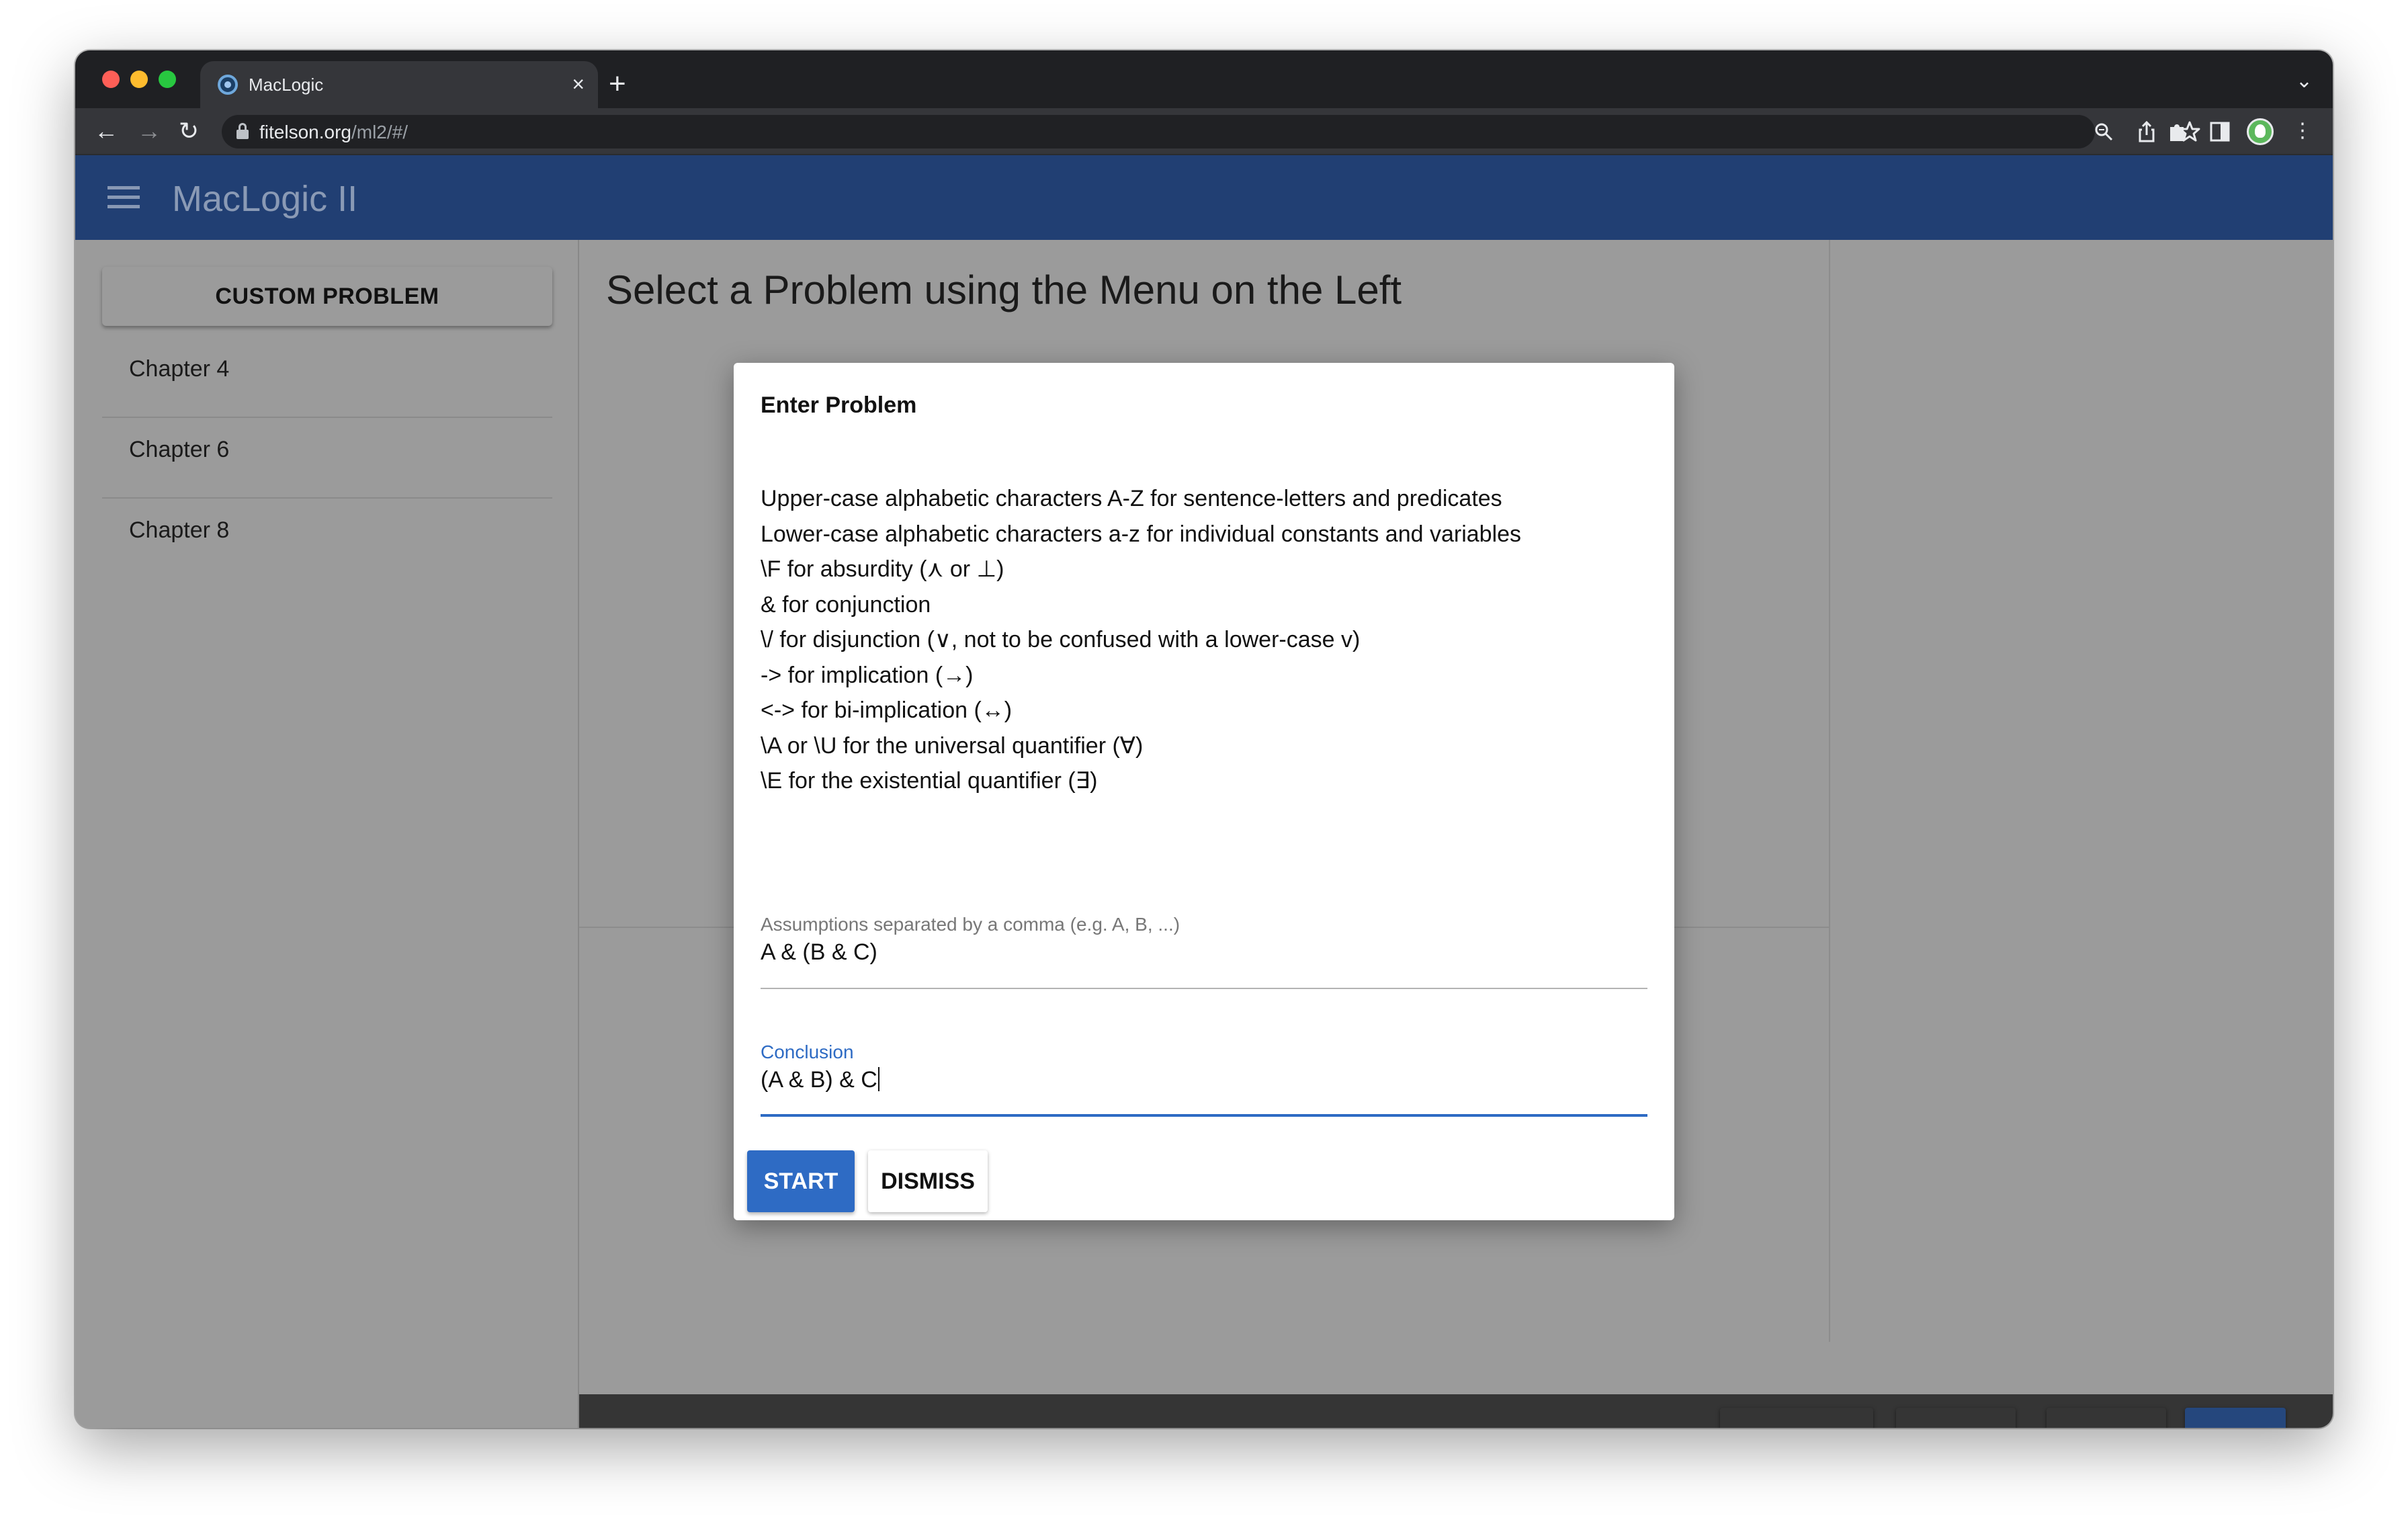 The height and width of the screenshot is (1528, 2408). I want to click on minimize-window-button, so click(139, 80).